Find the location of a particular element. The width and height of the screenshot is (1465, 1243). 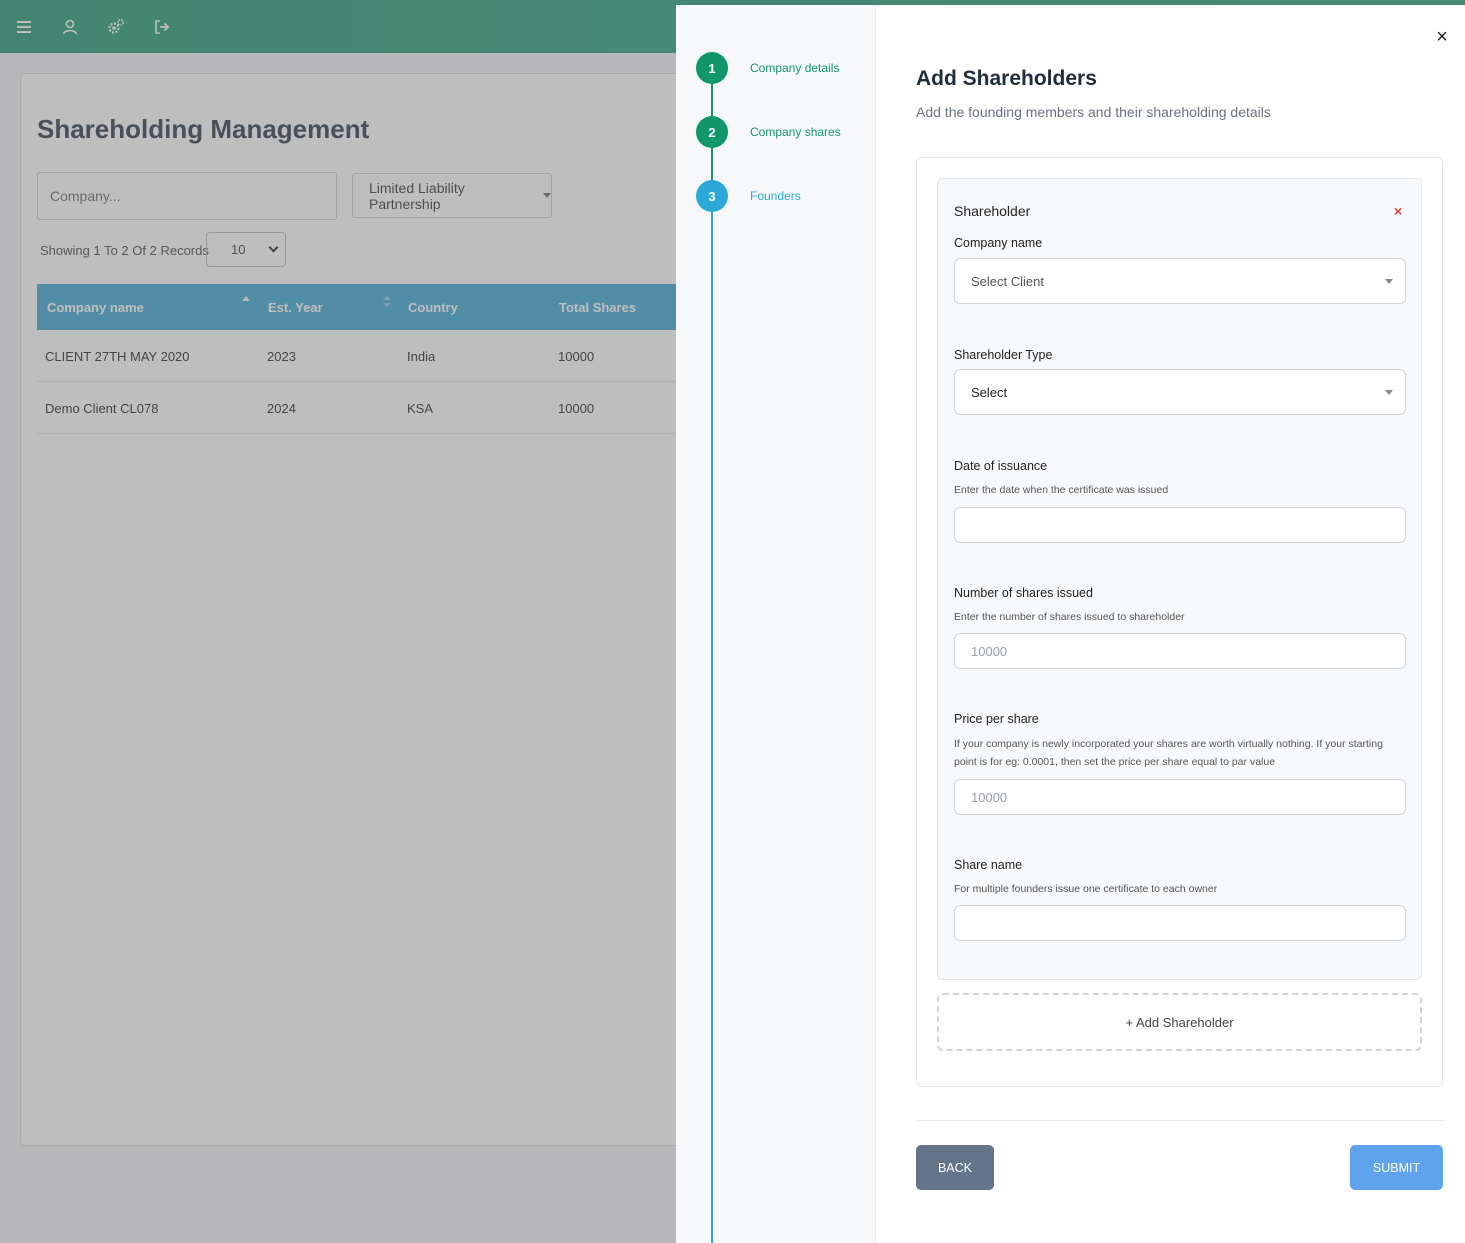

remove-shareholder-icon: × is located at coordinates (1398, 211).